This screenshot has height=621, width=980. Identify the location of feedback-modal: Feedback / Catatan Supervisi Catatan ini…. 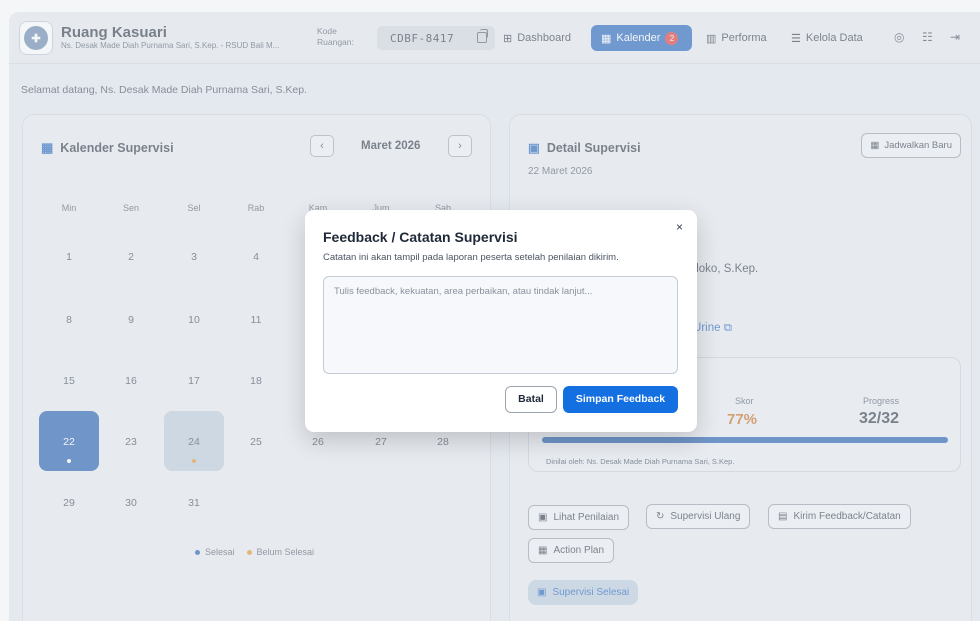
(501, 321).